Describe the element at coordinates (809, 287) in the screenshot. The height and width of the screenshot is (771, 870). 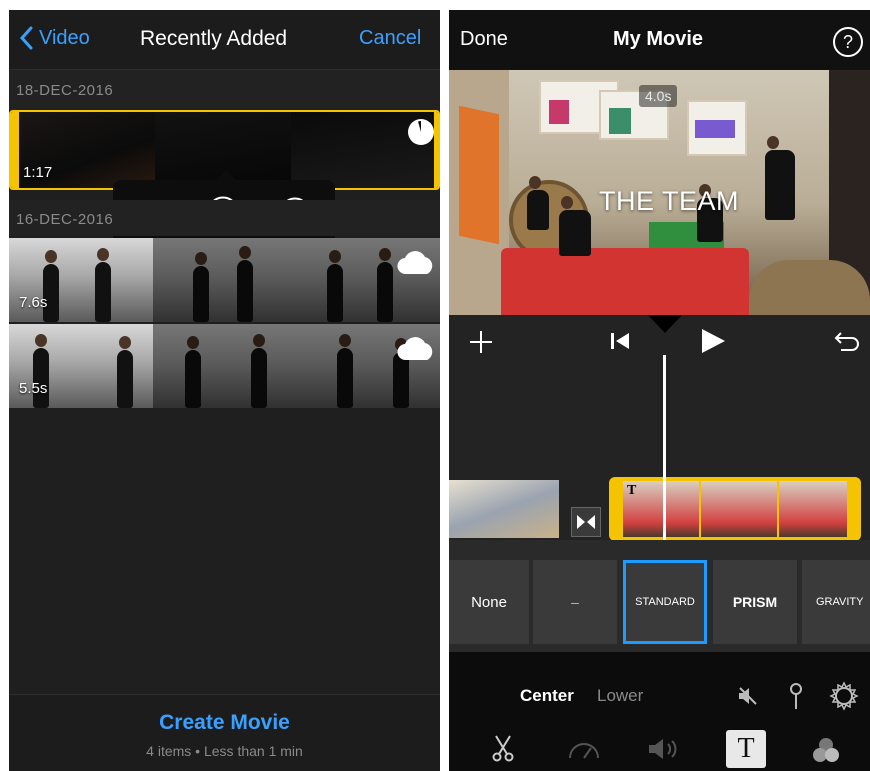
I see `preview-chair` at that location.